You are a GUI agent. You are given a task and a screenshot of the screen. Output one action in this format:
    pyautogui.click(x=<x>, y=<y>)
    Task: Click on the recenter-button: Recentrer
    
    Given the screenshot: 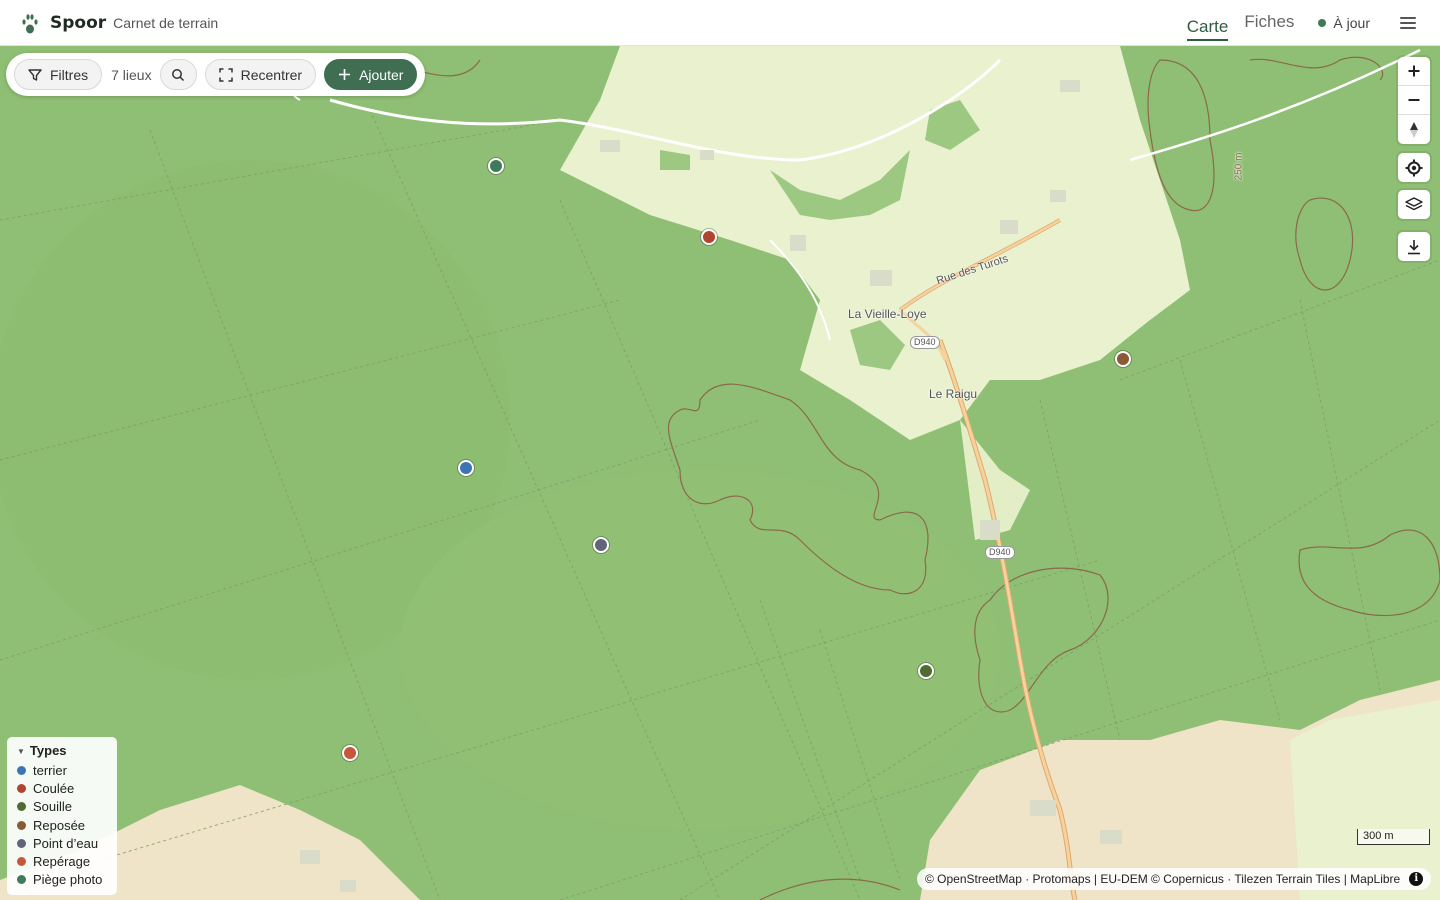 What is the action you would take?
    pyautogui.click(x=260, y=74)
    